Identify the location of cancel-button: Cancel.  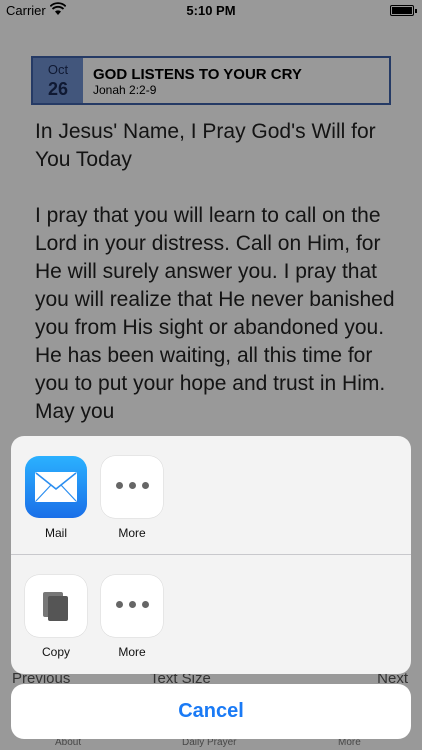
(211, 711).